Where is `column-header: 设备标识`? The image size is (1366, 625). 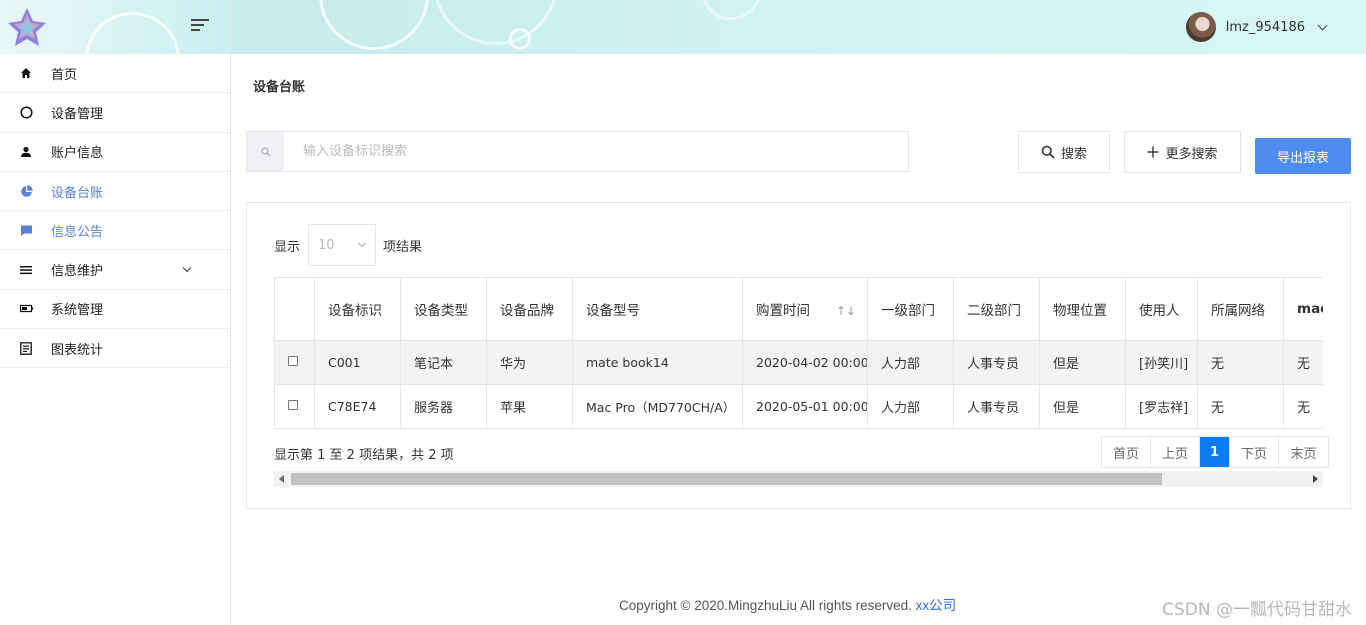
column-header: 设备标识 is located at coordinates (357, 309).